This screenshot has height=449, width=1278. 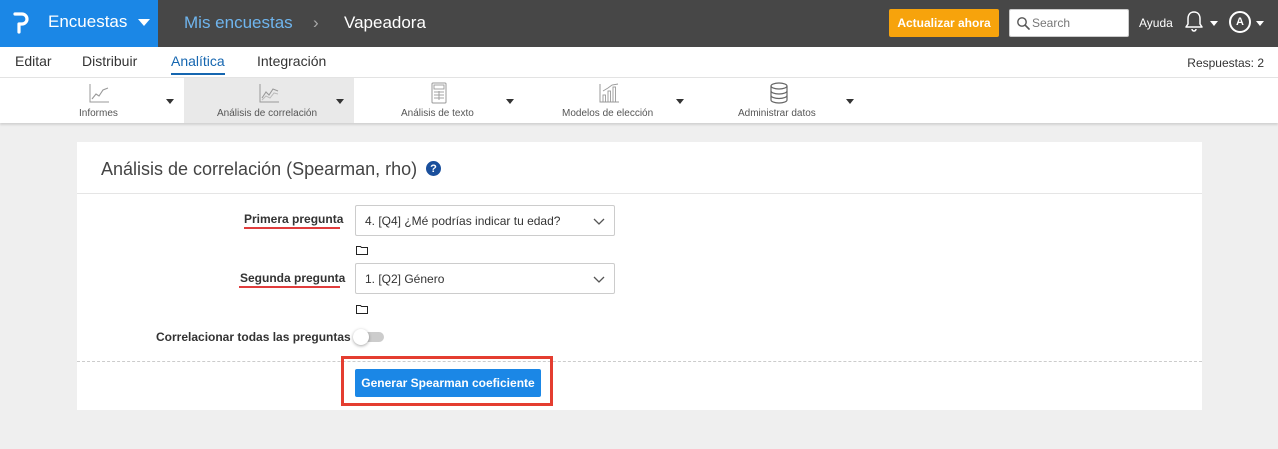 What do you see at coordinates (1260, 23) in the screenshot?
I see `account-chevron-down-icon` at bounding box center [1260, 23].